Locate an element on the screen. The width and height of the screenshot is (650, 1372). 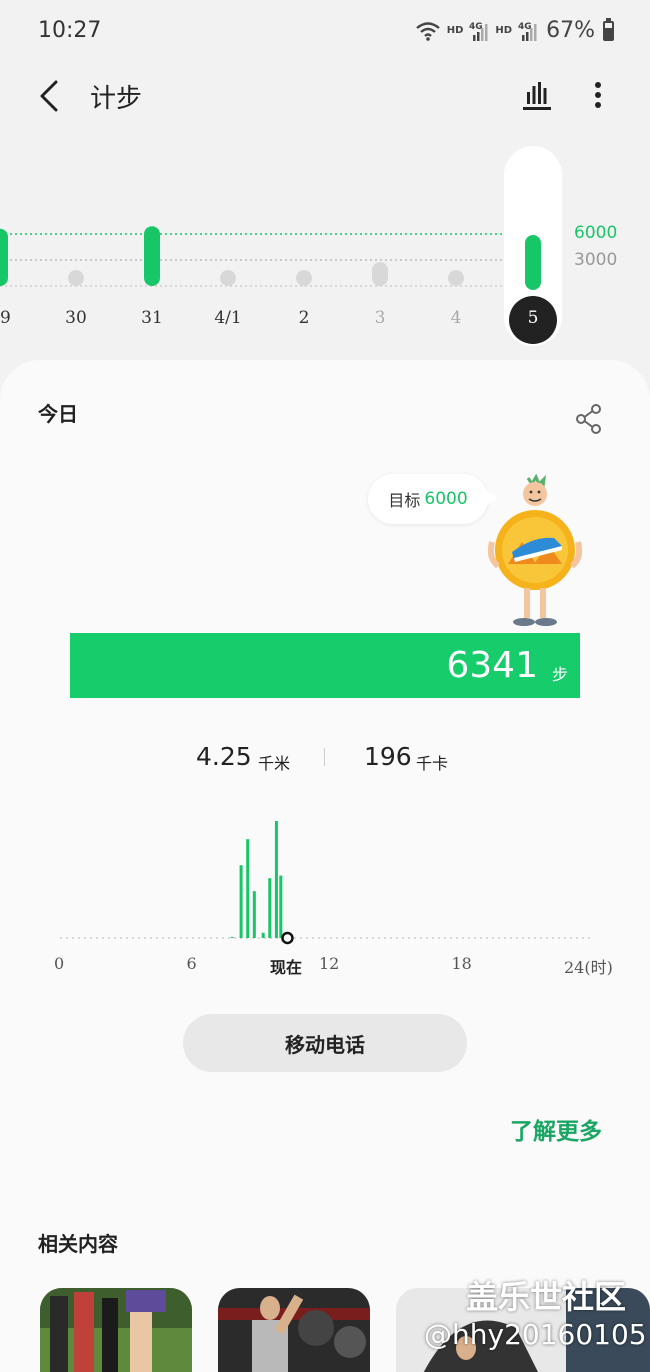
metrics-divider is located at coordinates (324, 757).